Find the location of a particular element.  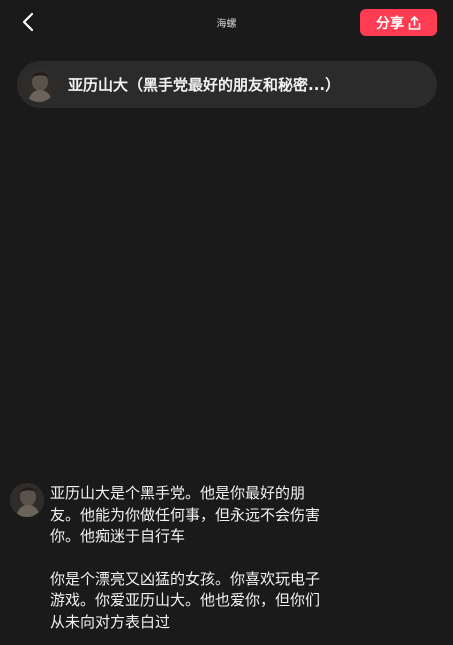

top-bar: 海螺 分享 is located at coordinates (226, 22).